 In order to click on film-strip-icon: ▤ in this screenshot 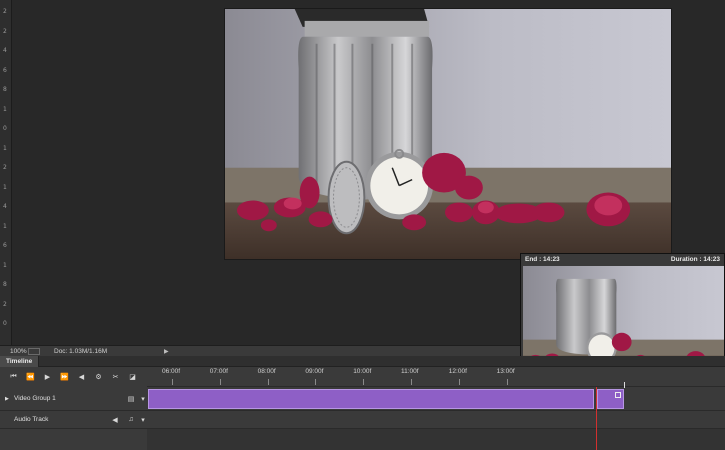, I will do `click(131, 399)`.